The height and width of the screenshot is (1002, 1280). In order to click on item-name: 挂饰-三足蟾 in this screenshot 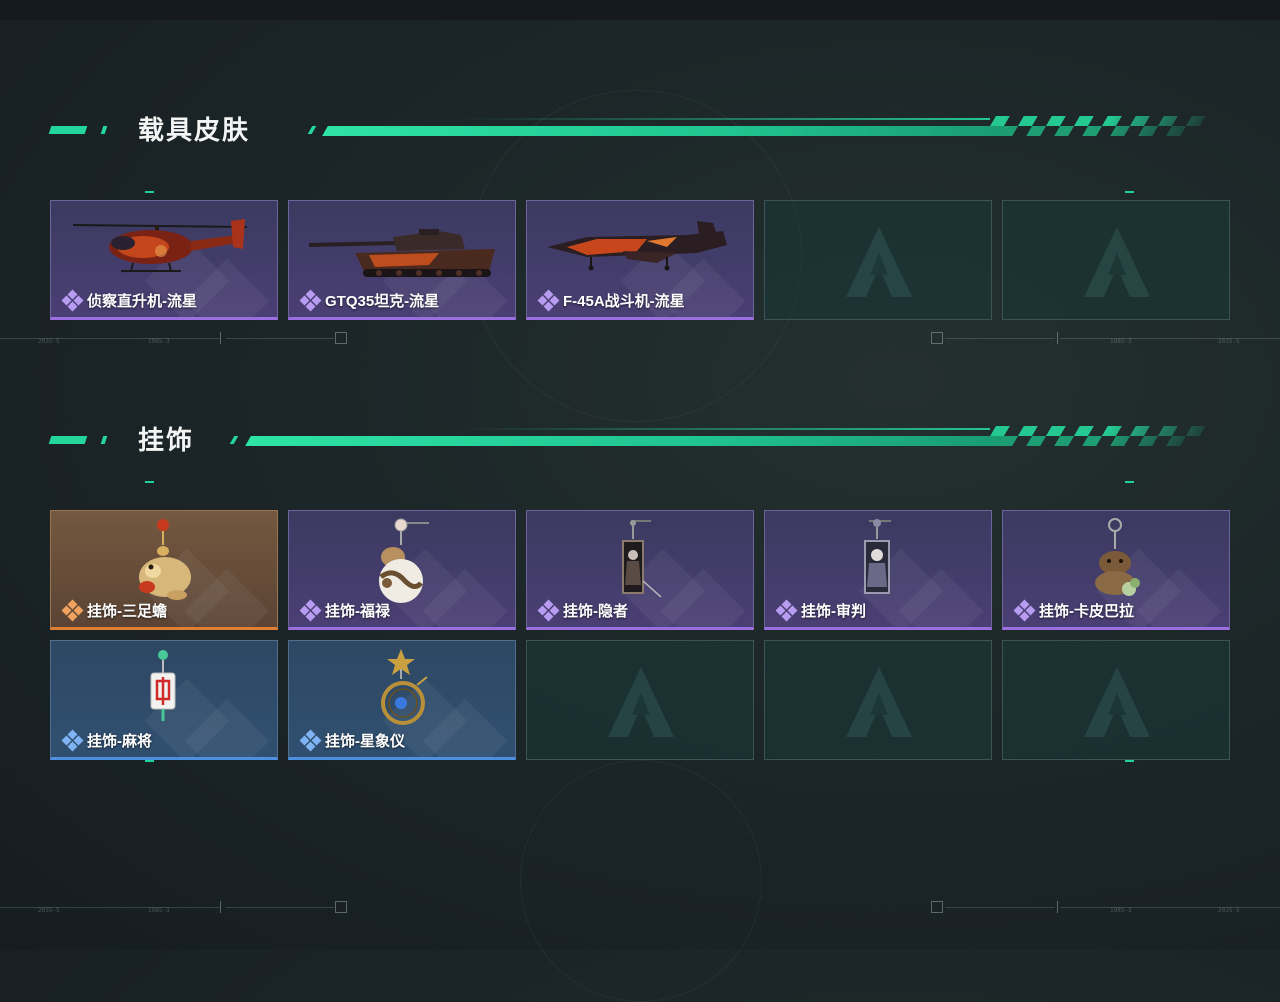, I will do `click(127, 611)`.